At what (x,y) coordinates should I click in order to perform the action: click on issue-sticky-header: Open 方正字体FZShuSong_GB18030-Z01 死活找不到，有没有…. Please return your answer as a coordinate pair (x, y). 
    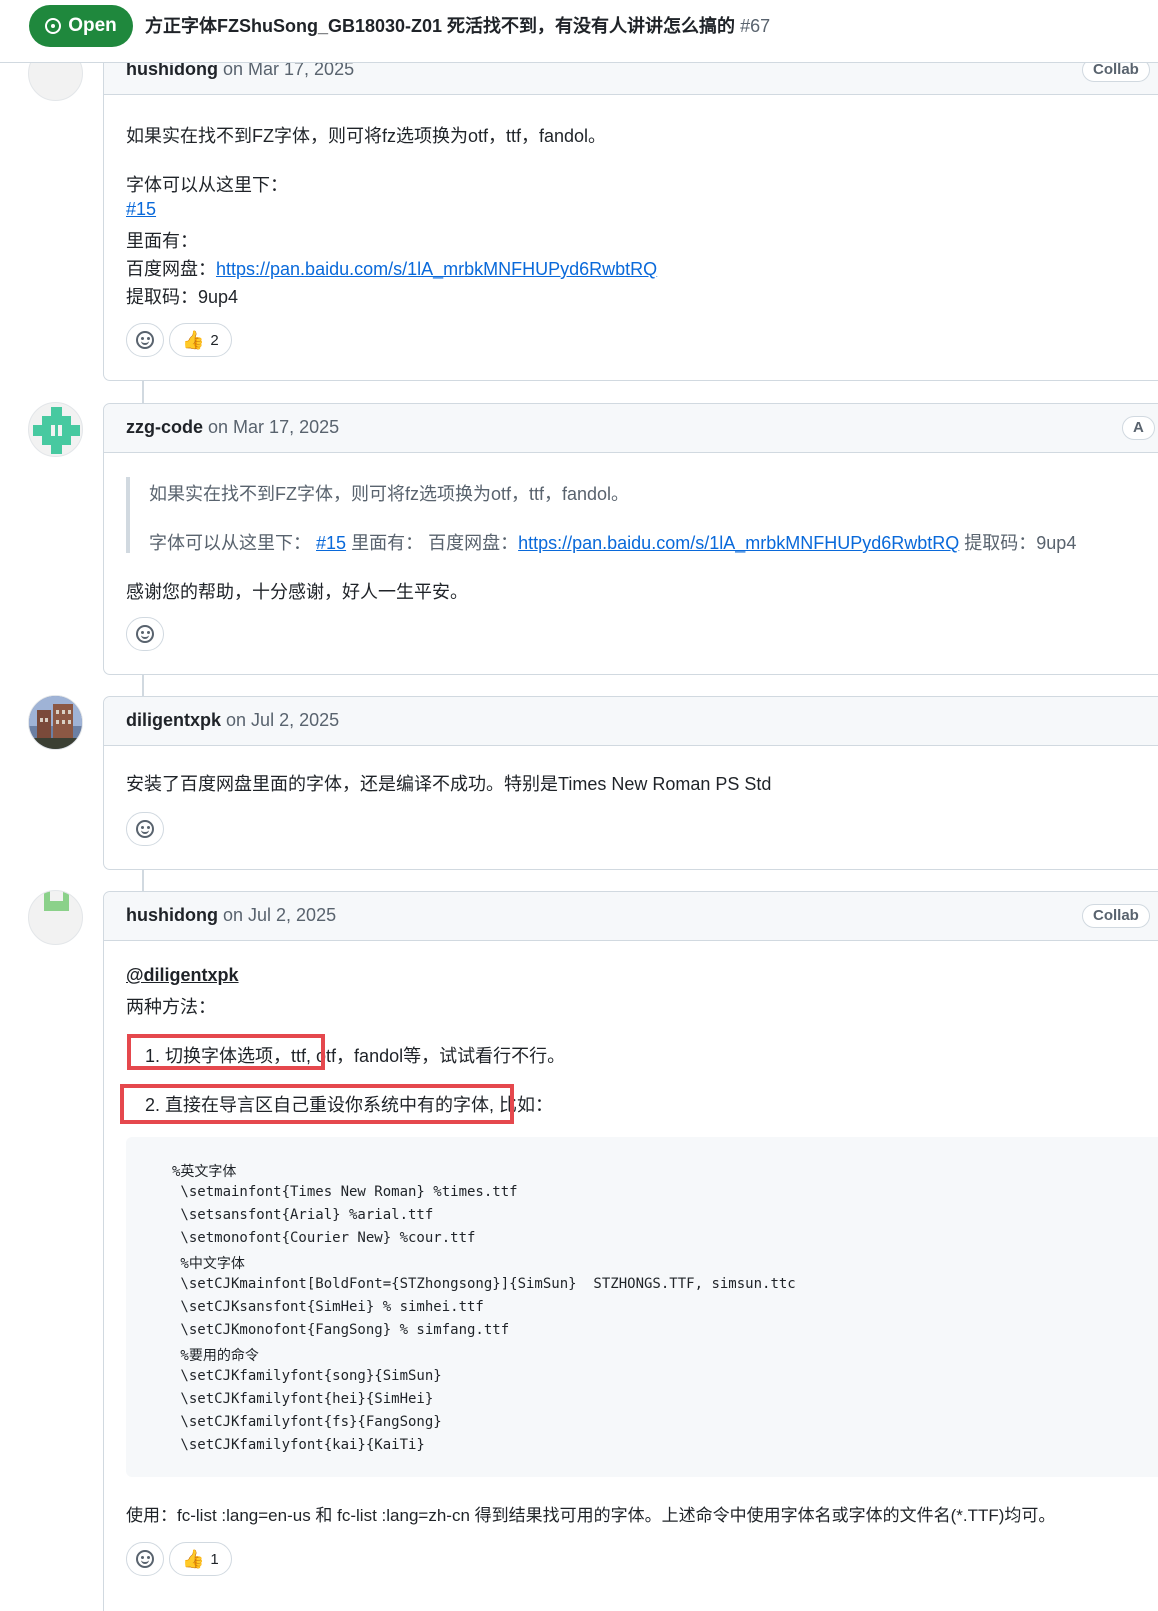
    Looking at the image, I should click on (579, 31).